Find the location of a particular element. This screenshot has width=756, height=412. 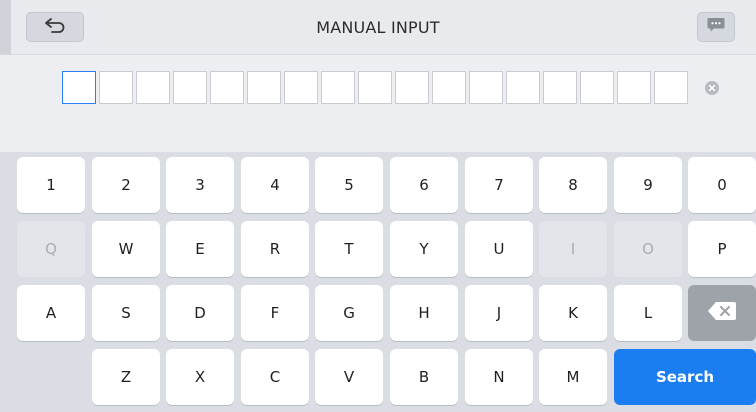

key-k: K is located at coordinates (573, 313).